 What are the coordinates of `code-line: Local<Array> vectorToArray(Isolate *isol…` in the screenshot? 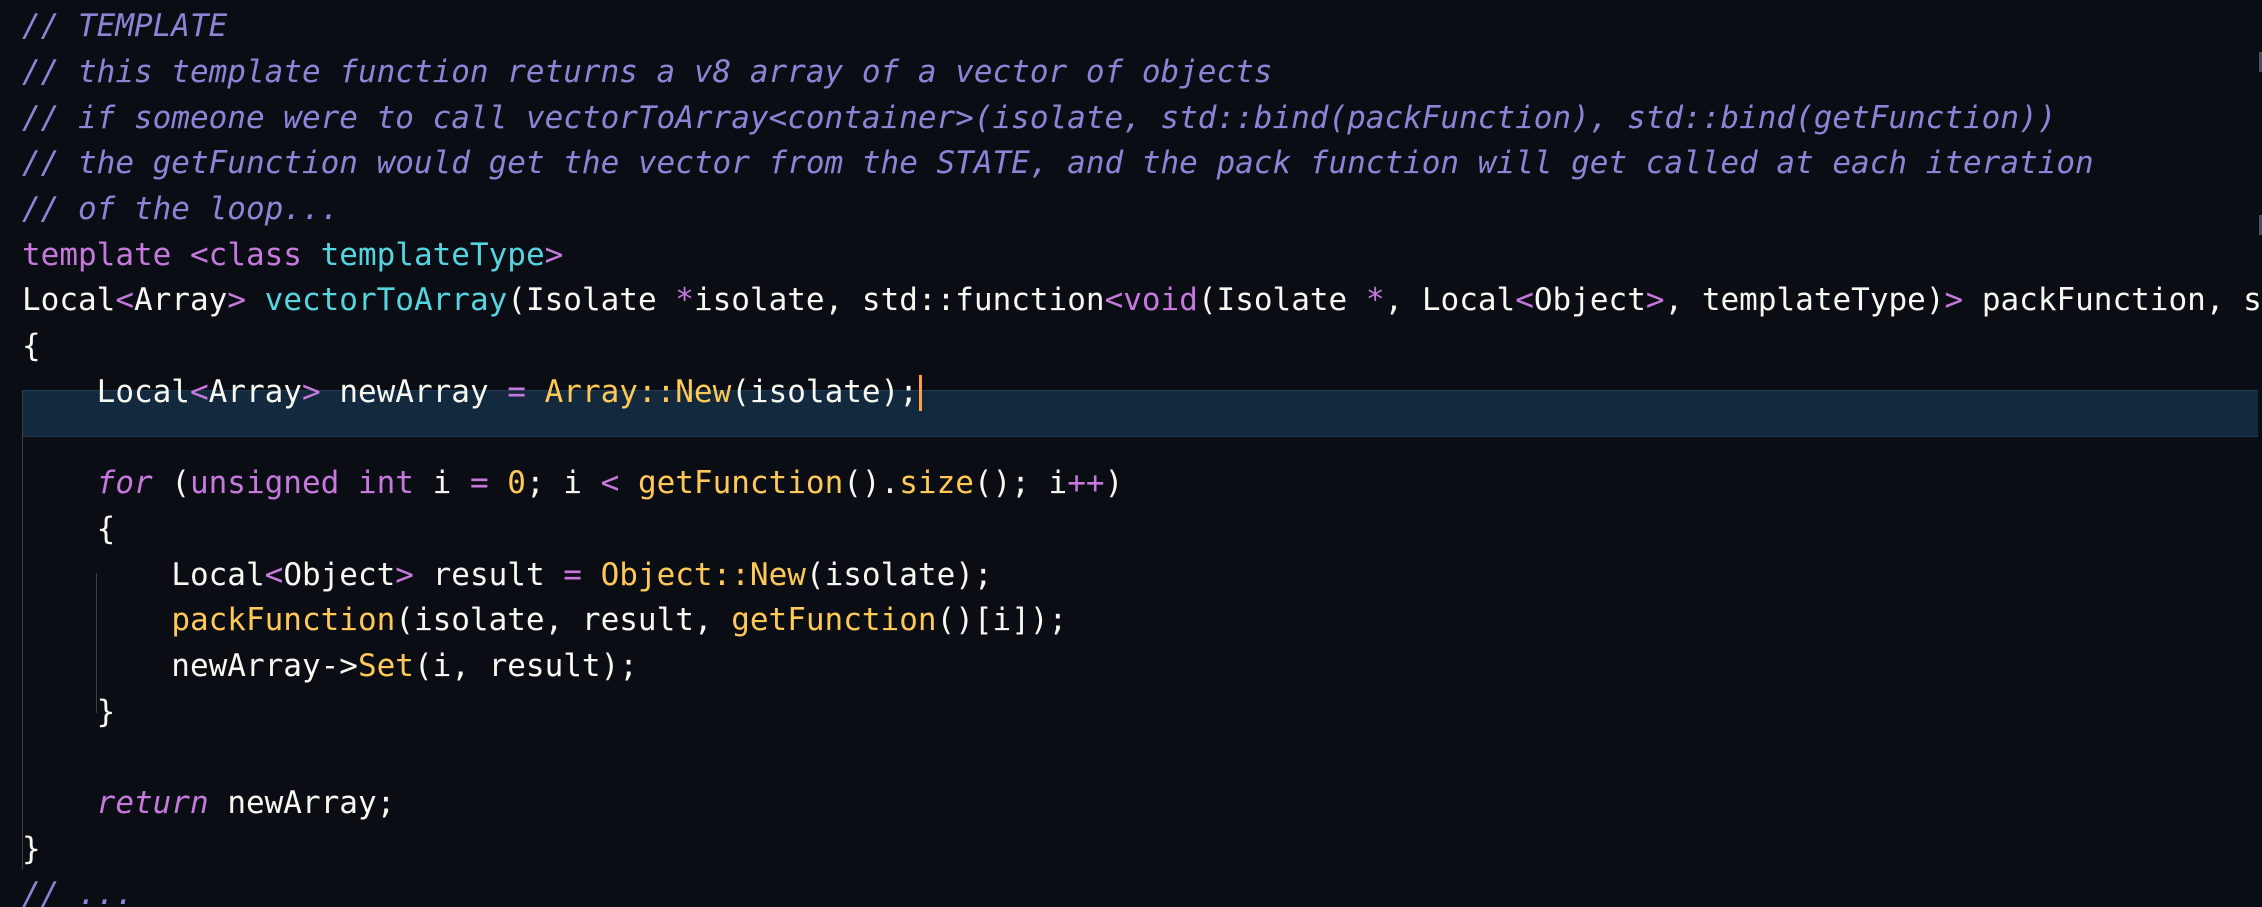 It's located at (1131, 301).